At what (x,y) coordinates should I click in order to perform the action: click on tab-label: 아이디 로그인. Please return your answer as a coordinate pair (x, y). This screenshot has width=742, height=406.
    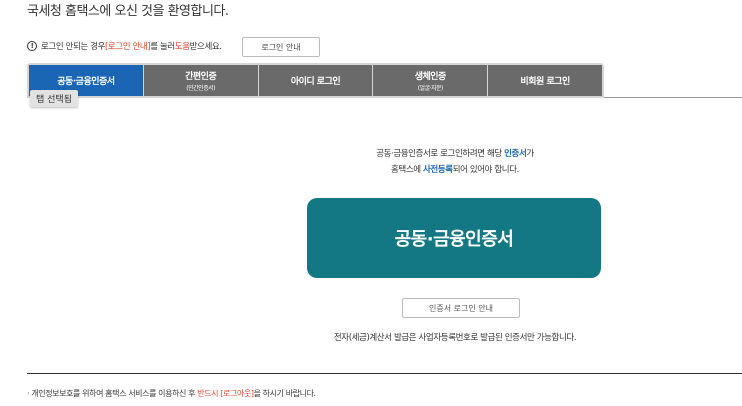
    Looking at the image, I should click on (315, 82).